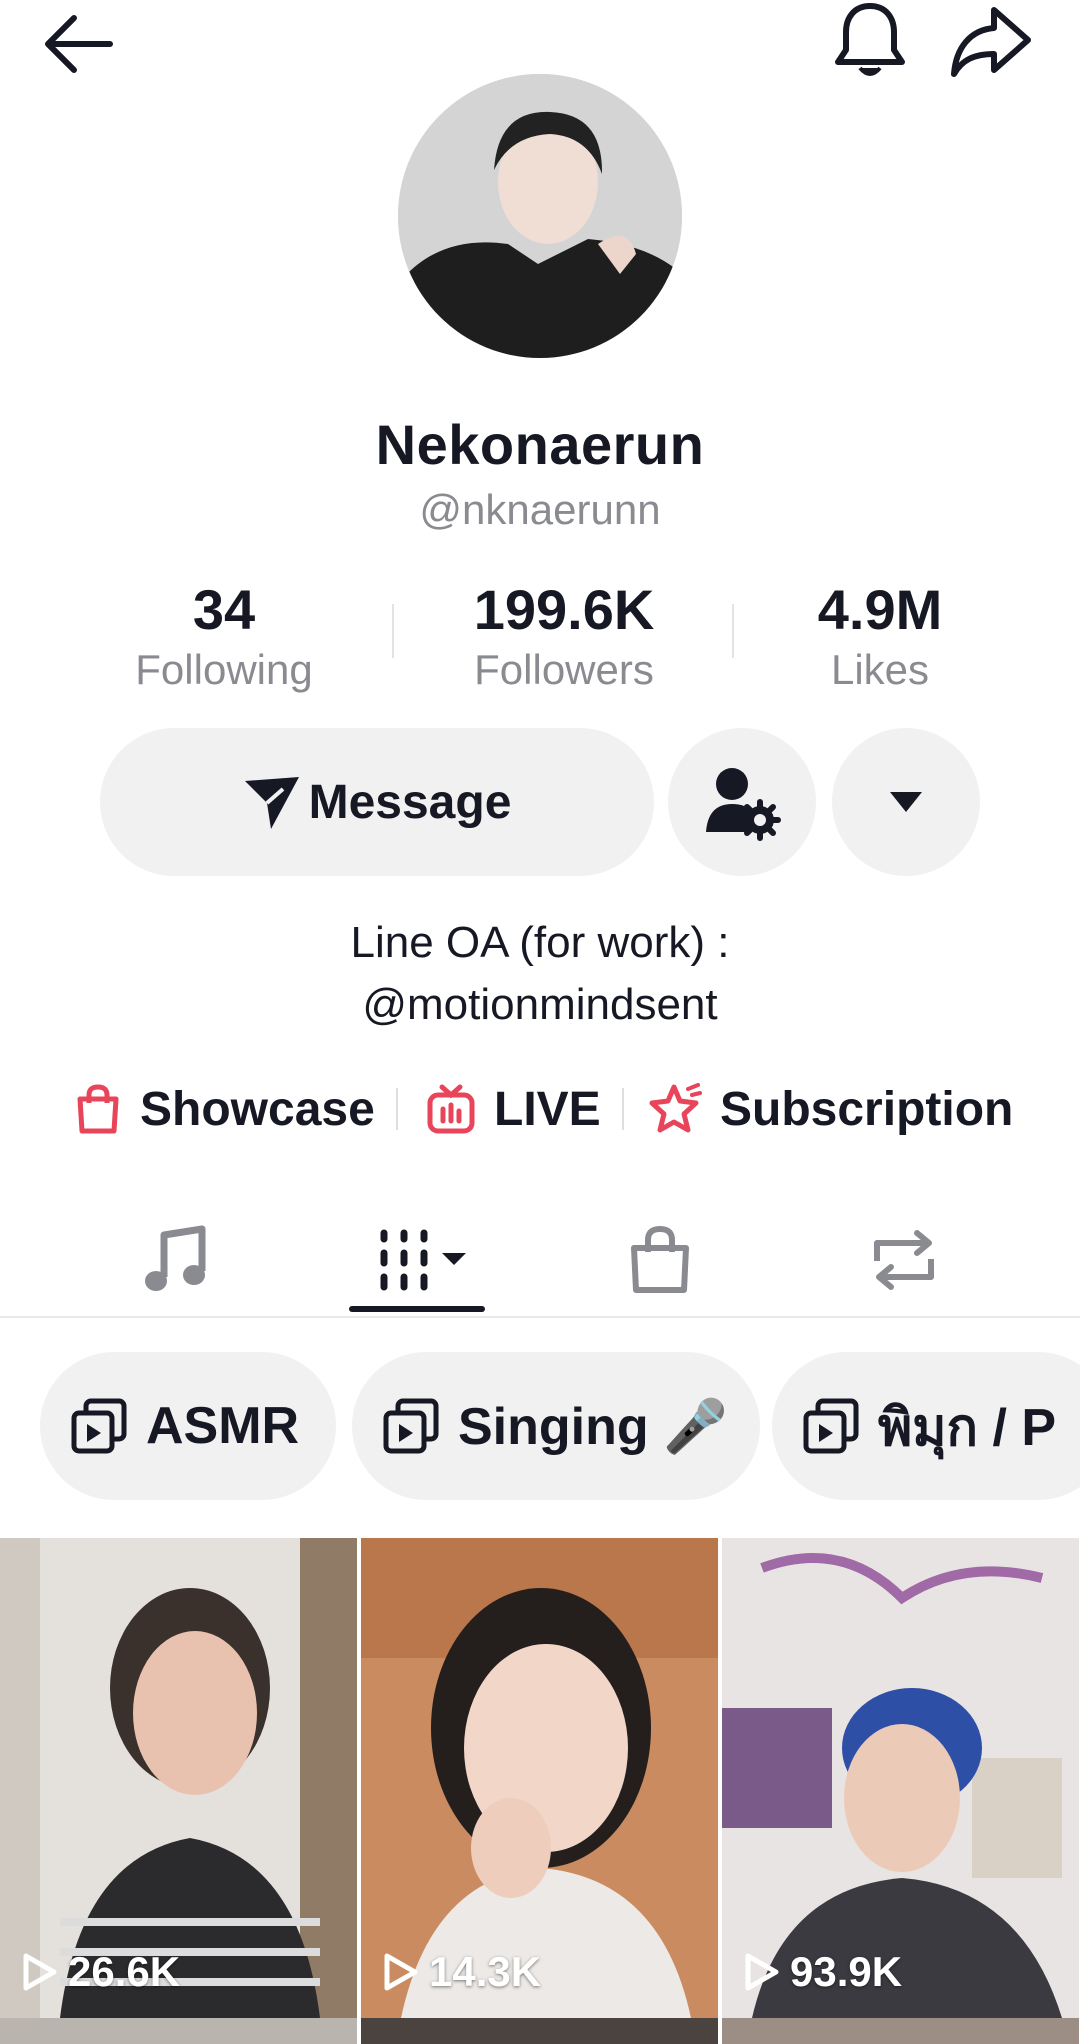 This screenshot has width=1080, height=2044. I want to click on view-count-text: 93.9K, so click(846, 1971).